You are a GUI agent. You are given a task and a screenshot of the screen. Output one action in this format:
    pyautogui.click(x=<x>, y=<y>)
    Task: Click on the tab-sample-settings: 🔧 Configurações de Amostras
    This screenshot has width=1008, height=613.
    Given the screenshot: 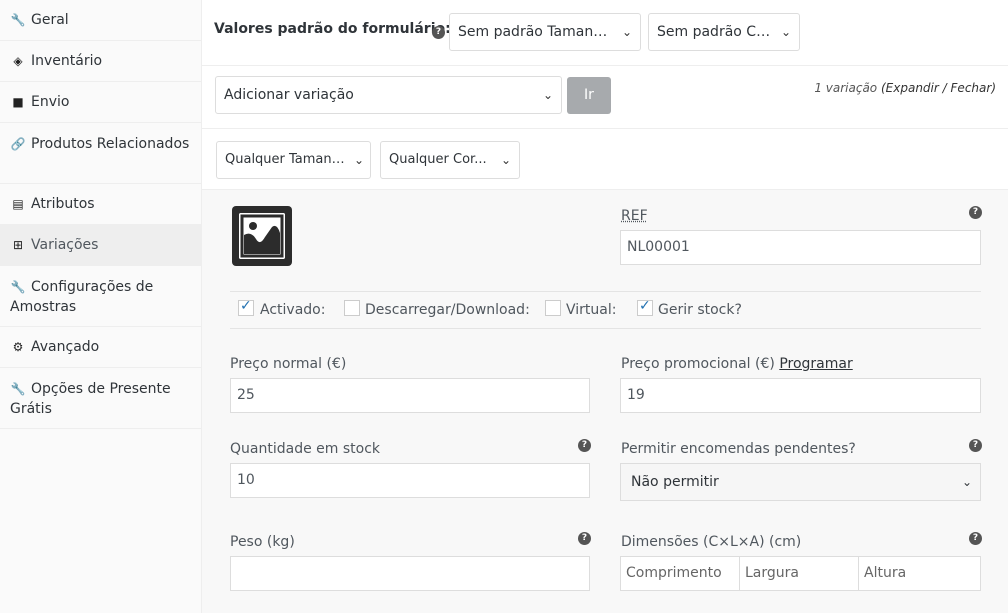 What is the action you would take?
    pyautogui.click(x=100, y=296)
    